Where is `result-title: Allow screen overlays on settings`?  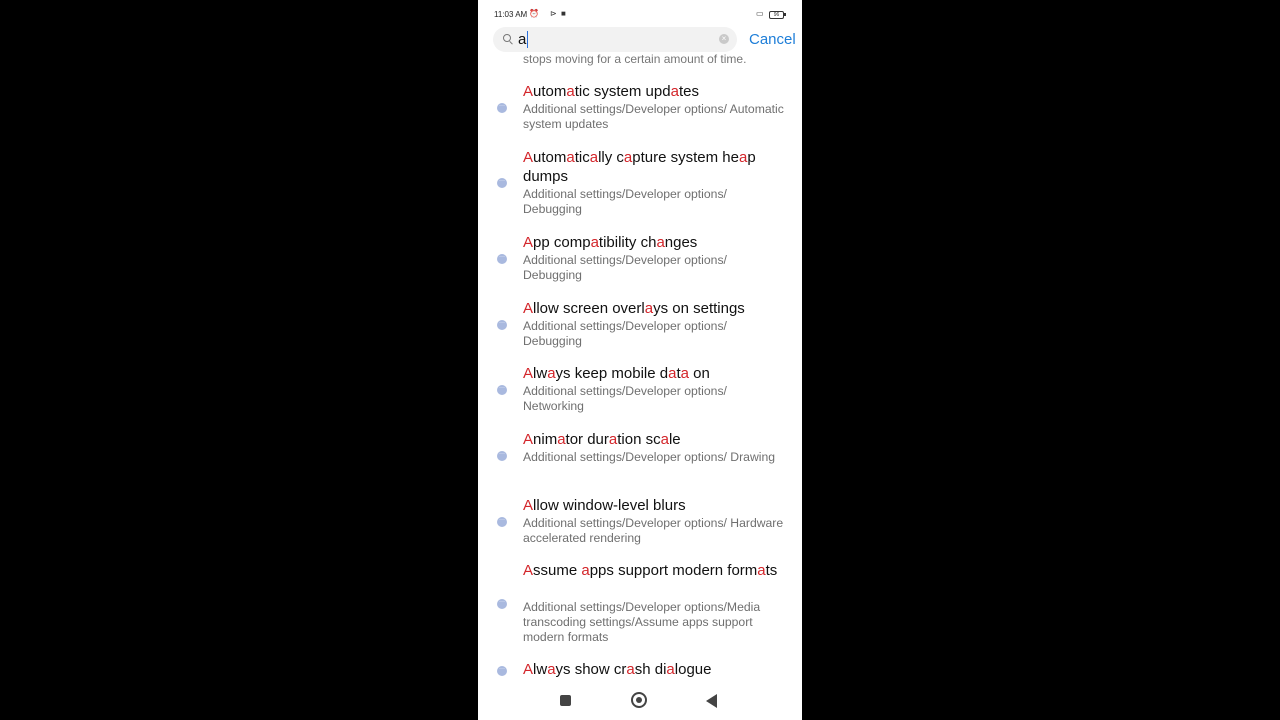 result-title: Allow screen overlays on settings is located at coordinates (658, 308).